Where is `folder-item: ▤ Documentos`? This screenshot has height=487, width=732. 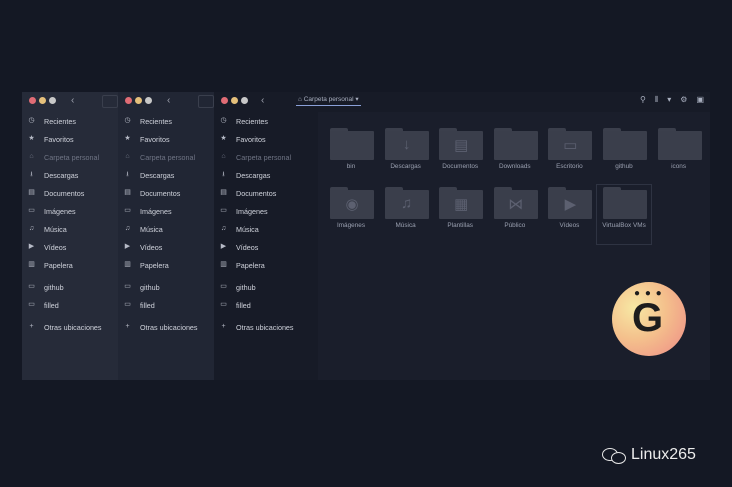
folder-item: ▤ Documentos is located at coordinates (460, 155).